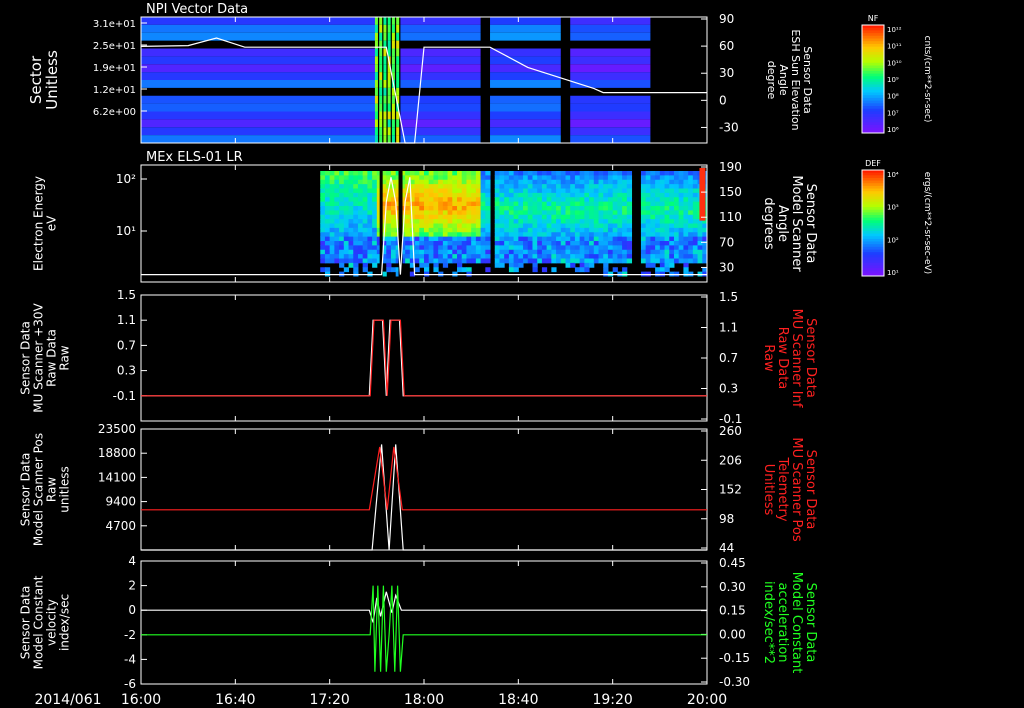  I want to click on y2-tick-label: 90, so click(726, 19).